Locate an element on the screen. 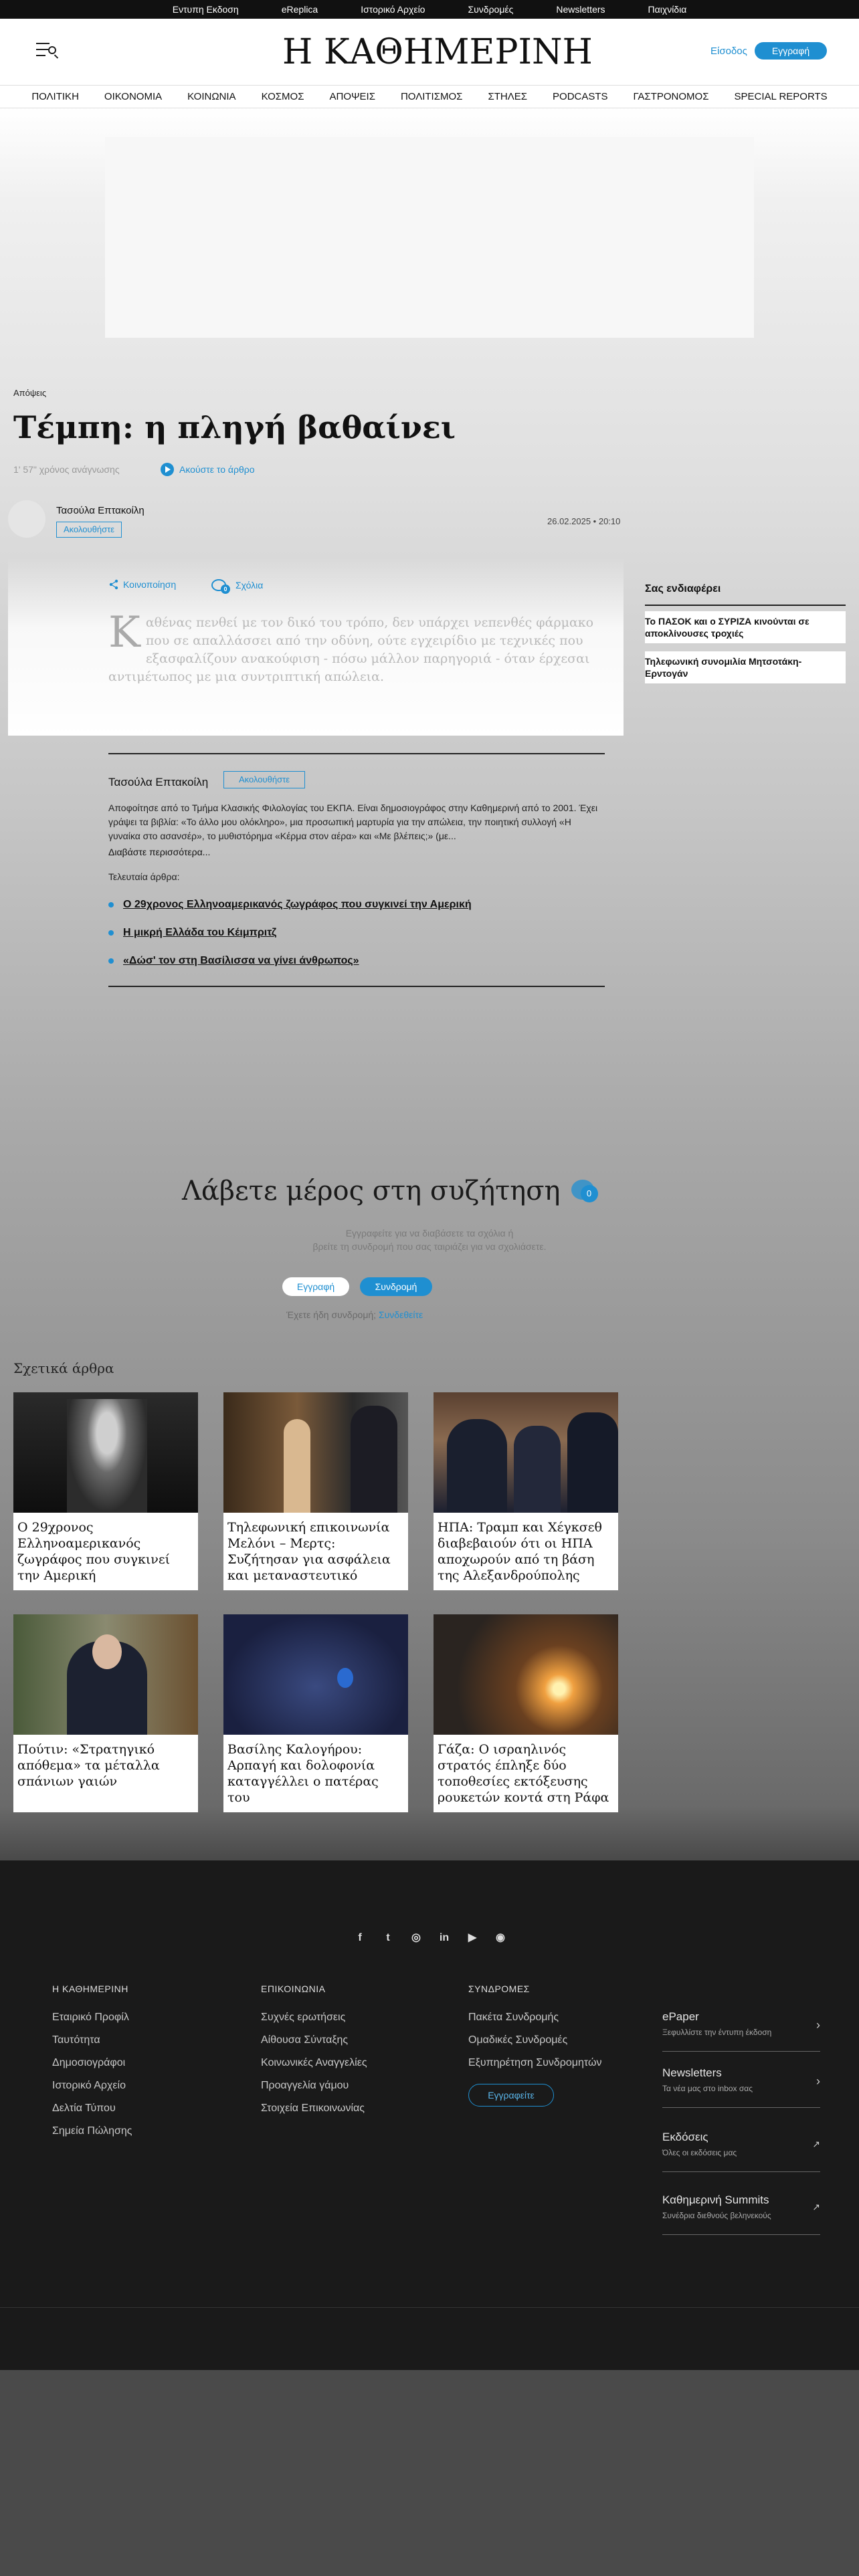  latest-article-link: Η μικρή Ελλάδα του Κέιμπριτζ is located at coordinates (192, 933).